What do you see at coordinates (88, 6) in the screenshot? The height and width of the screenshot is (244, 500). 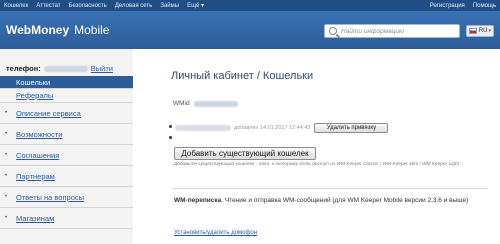 I see `topnav-security-link: Безопасность` at bounding box center [88, 6].